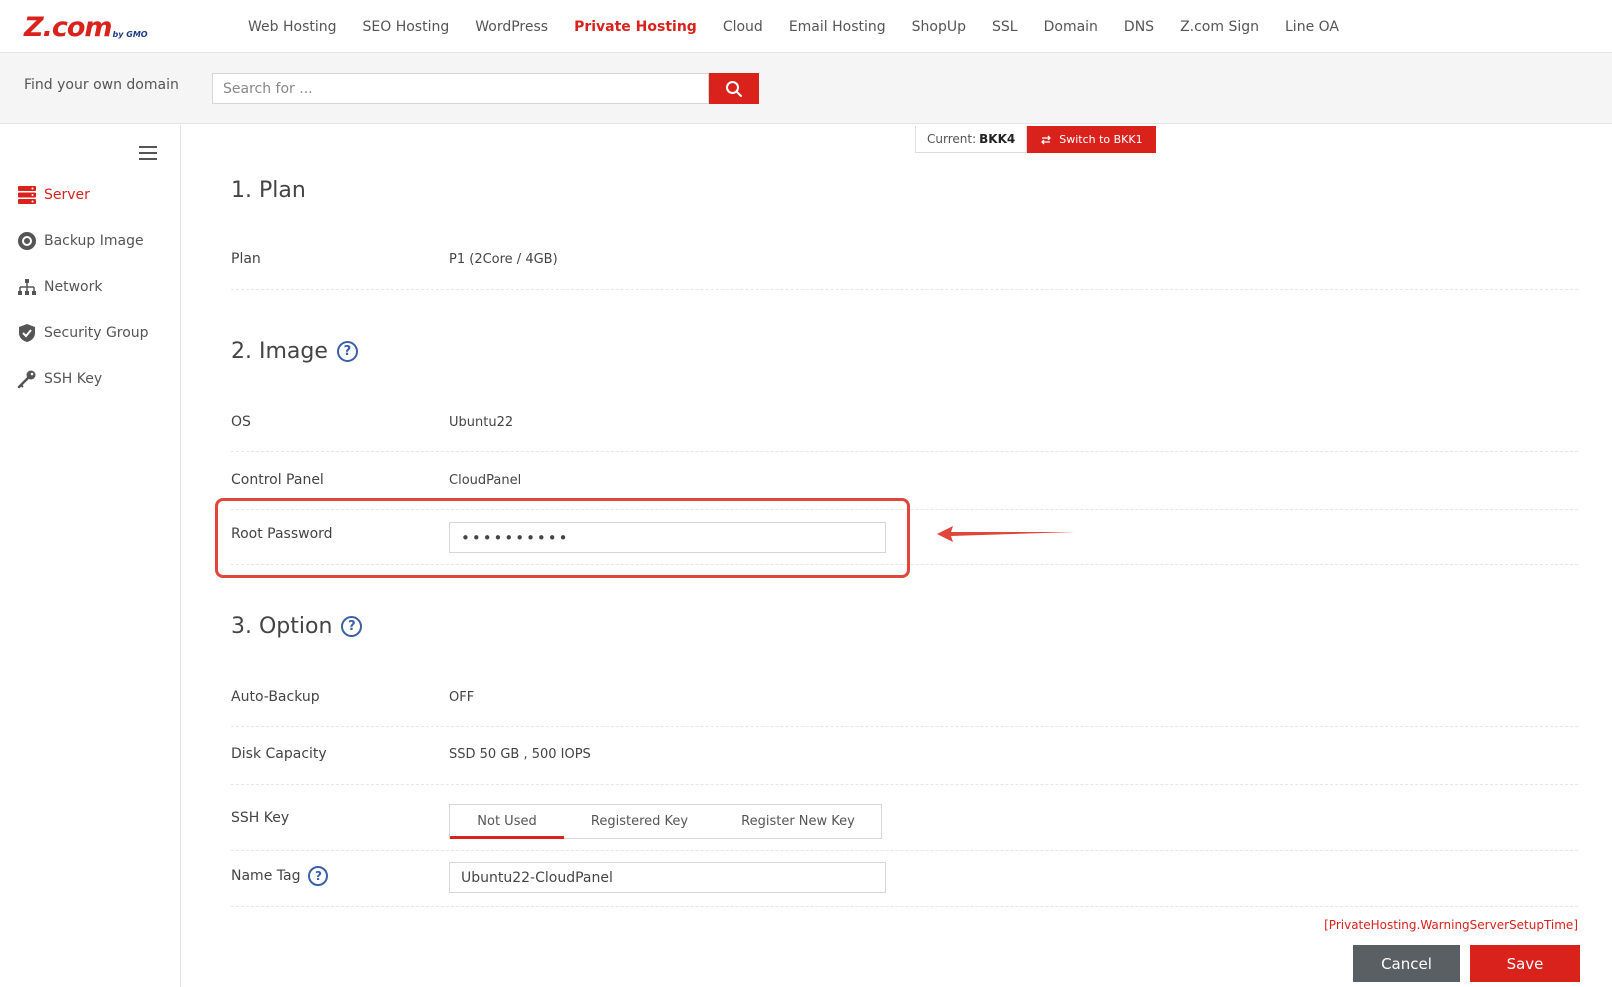 The height and width of the screenshot is (987, 1612). Describe the element at coordinates (1451, 925) in the screenshot. I see `server-setup-warning: [PrivateHosting.WarningServerSetupTime]` at that location.